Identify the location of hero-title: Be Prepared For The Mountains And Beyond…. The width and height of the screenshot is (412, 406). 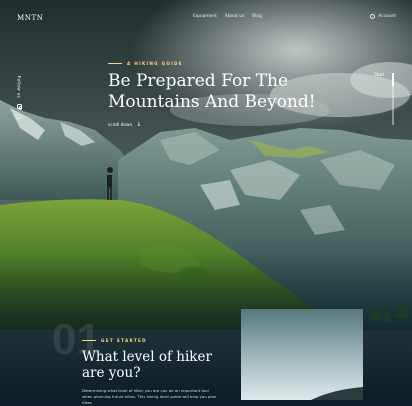
(228, 92).